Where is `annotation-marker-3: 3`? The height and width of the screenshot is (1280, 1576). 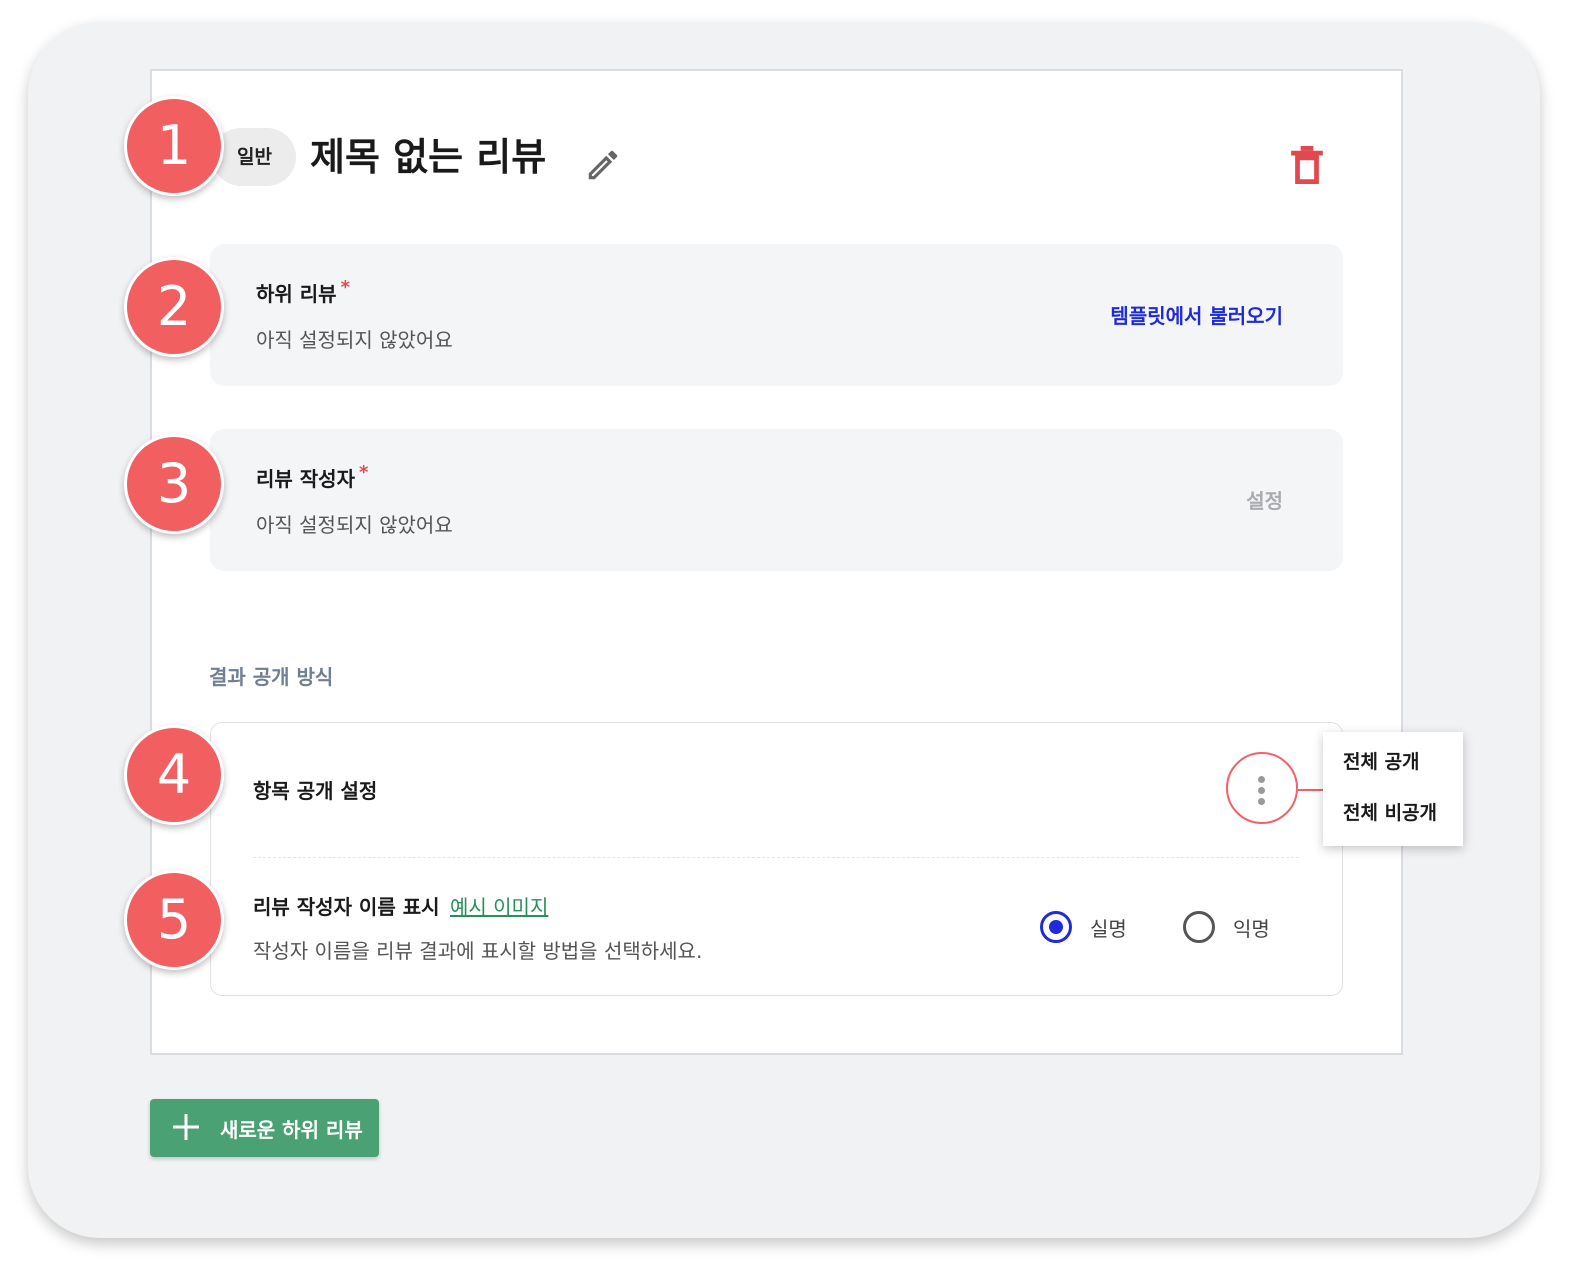
annotation-marker-3: 3 is located at coordinates (174, 484).